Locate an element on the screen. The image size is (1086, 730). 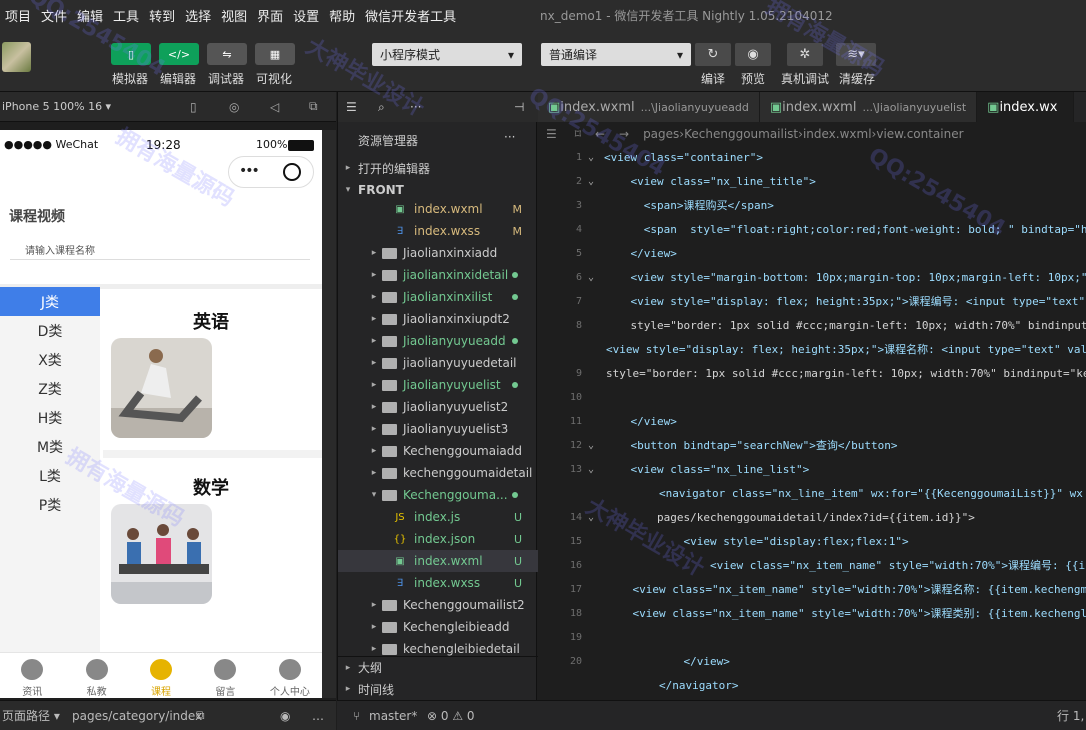
tree-row: JS index.js U is located at coordinates (438, 517).